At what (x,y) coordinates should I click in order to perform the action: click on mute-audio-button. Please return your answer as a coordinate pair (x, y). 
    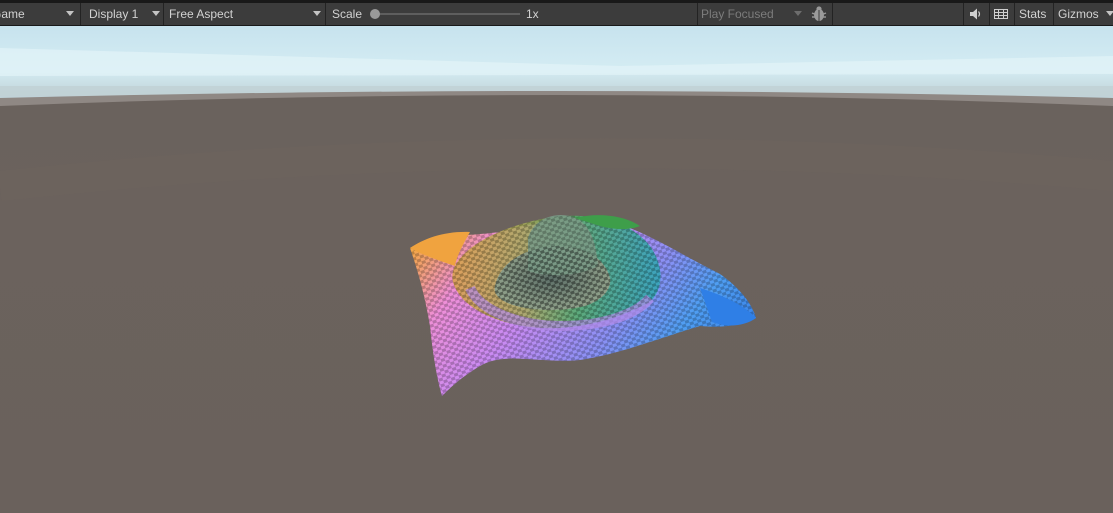
    Looking at the image, I should click on (978, 14).